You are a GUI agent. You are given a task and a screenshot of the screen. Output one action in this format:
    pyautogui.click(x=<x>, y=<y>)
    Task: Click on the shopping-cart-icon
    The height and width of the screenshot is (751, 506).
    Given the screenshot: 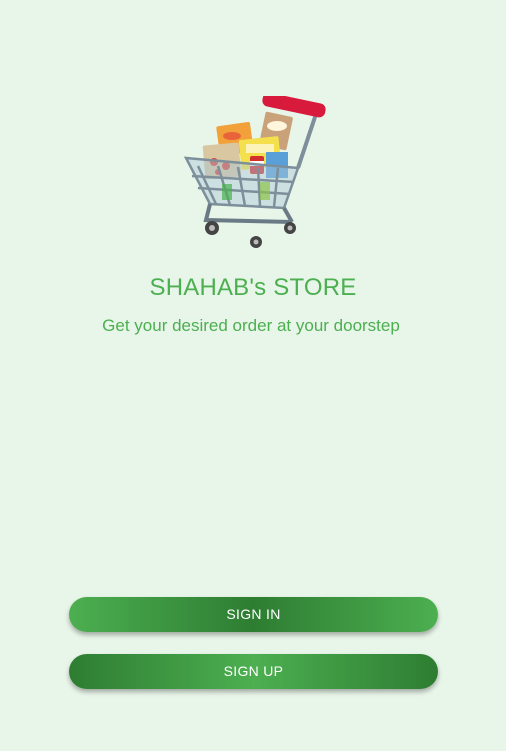 What is the action you would take?
    pyautogui.click(x=254, y=172)
    